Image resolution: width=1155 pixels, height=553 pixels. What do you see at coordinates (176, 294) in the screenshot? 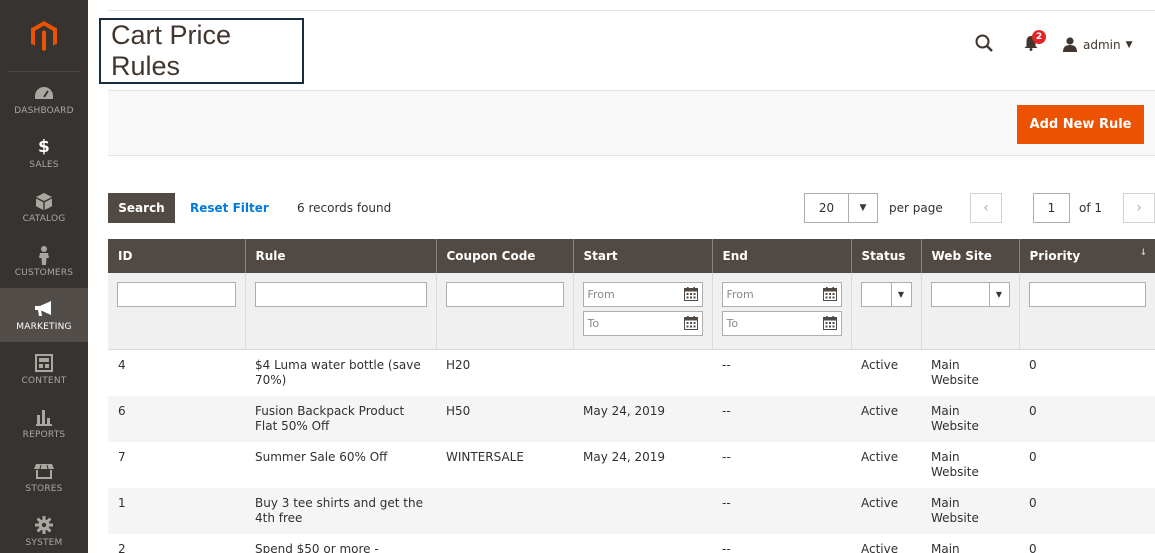
I see `filter-id-input` at bounding box center [176, 294].